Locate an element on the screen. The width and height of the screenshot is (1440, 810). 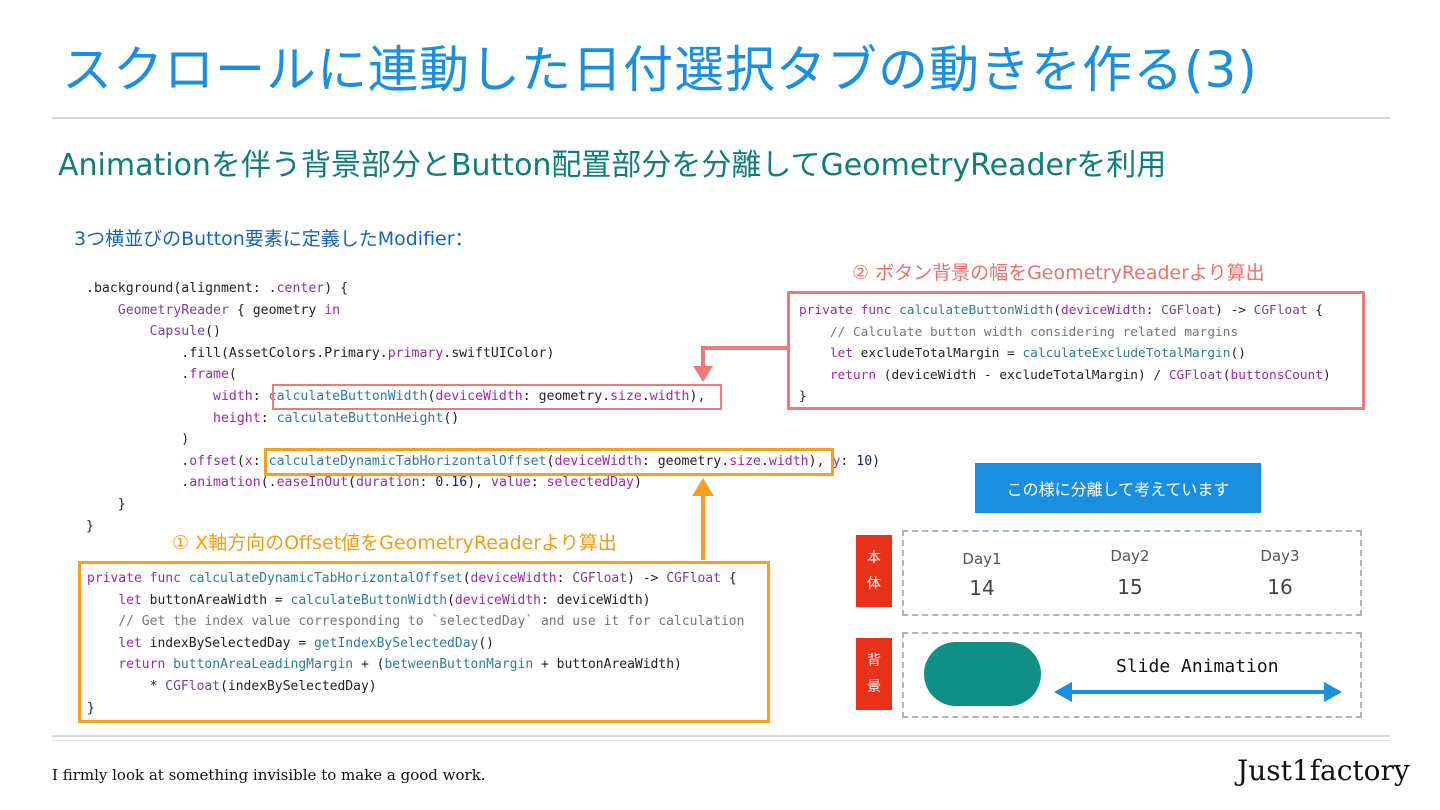
bg-tag-char-1: 背 is located at coordinates (874, 661).